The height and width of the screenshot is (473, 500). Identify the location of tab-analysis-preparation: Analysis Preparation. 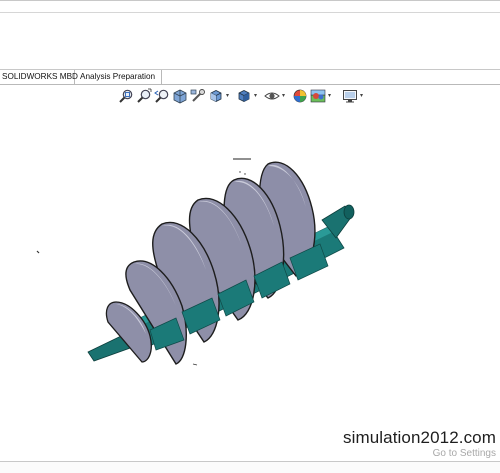
(118, 77).